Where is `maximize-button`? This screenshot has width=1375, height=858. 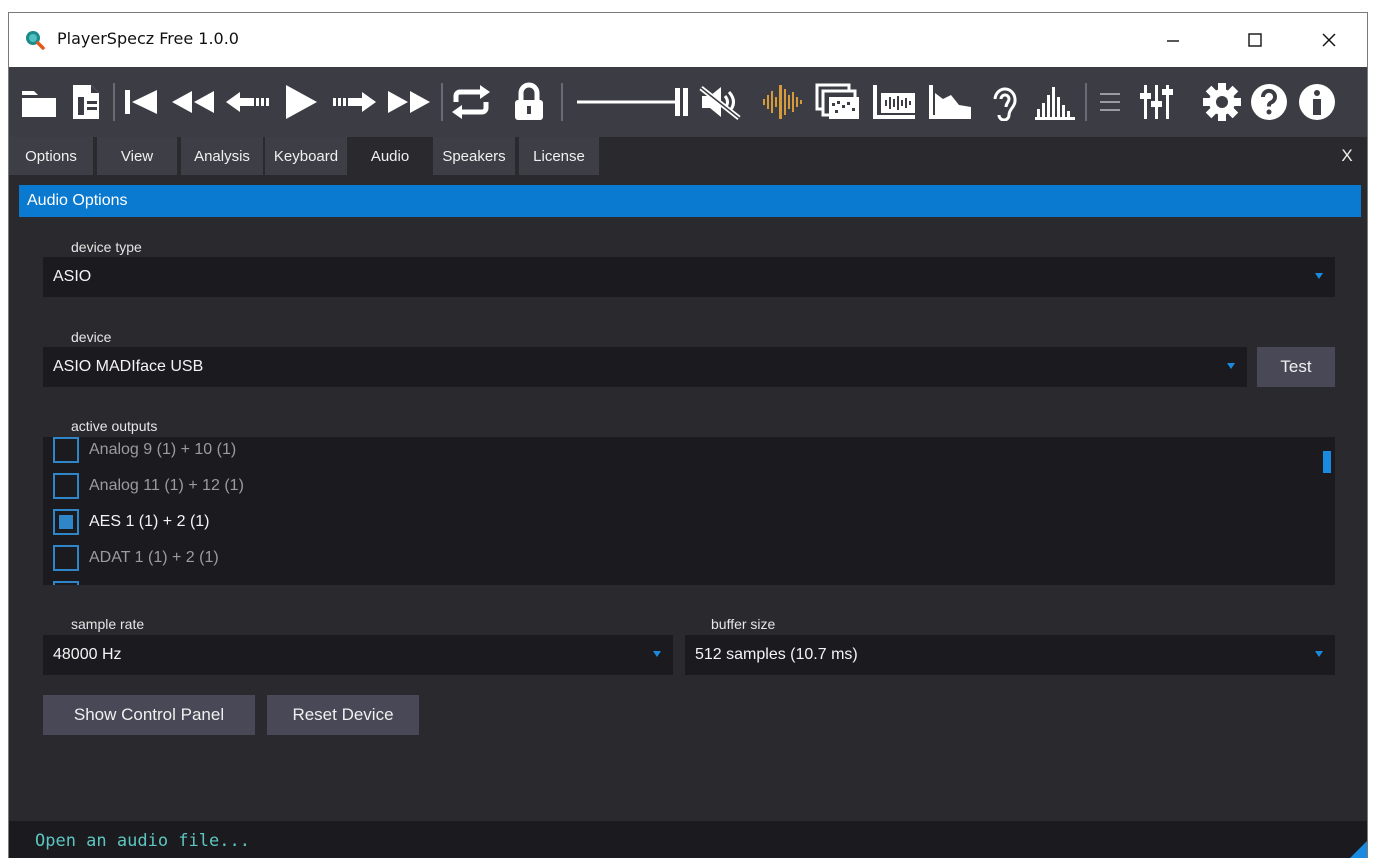
maximize-button is located at coordinates (1255, 40).